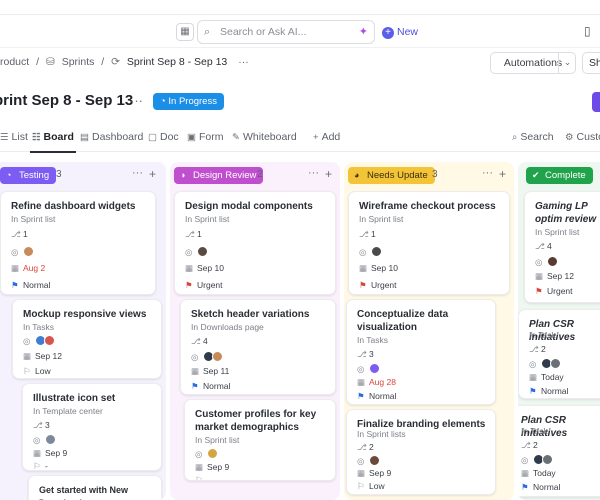 The image size is (600, 500). I want to click on action-button, so click(596, 102).